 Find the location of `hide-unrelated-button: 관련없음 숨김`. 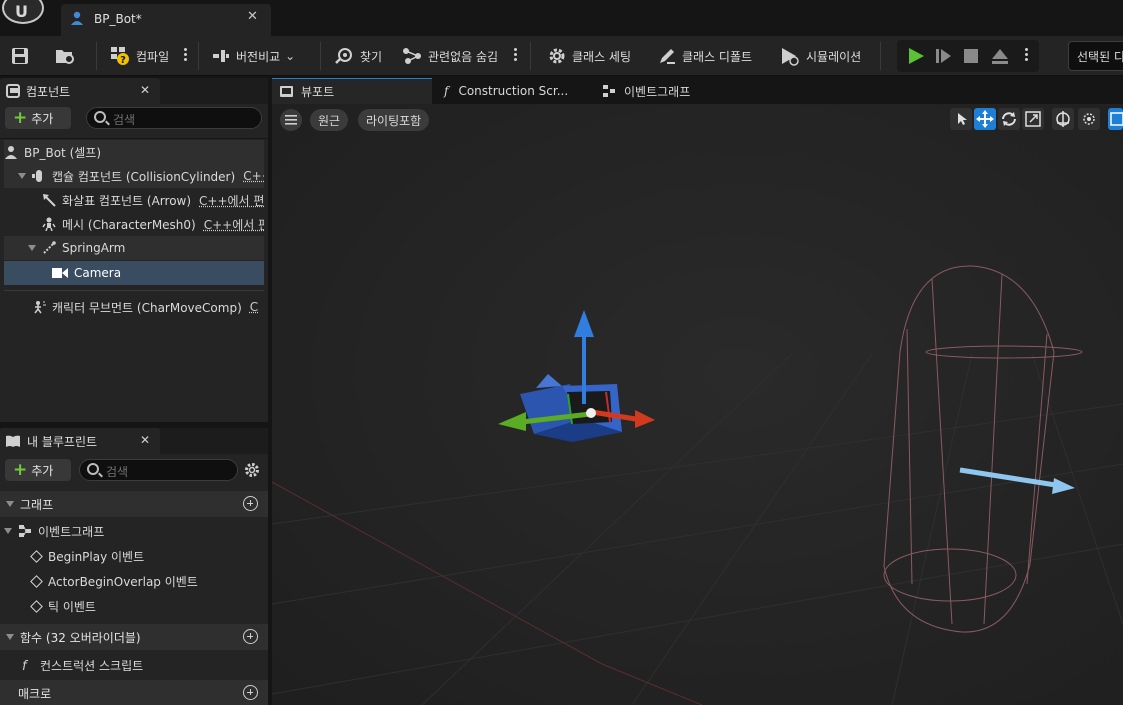

hide-unrelated-button: 관련없음 숨김 is located at coordinates (450, 56).